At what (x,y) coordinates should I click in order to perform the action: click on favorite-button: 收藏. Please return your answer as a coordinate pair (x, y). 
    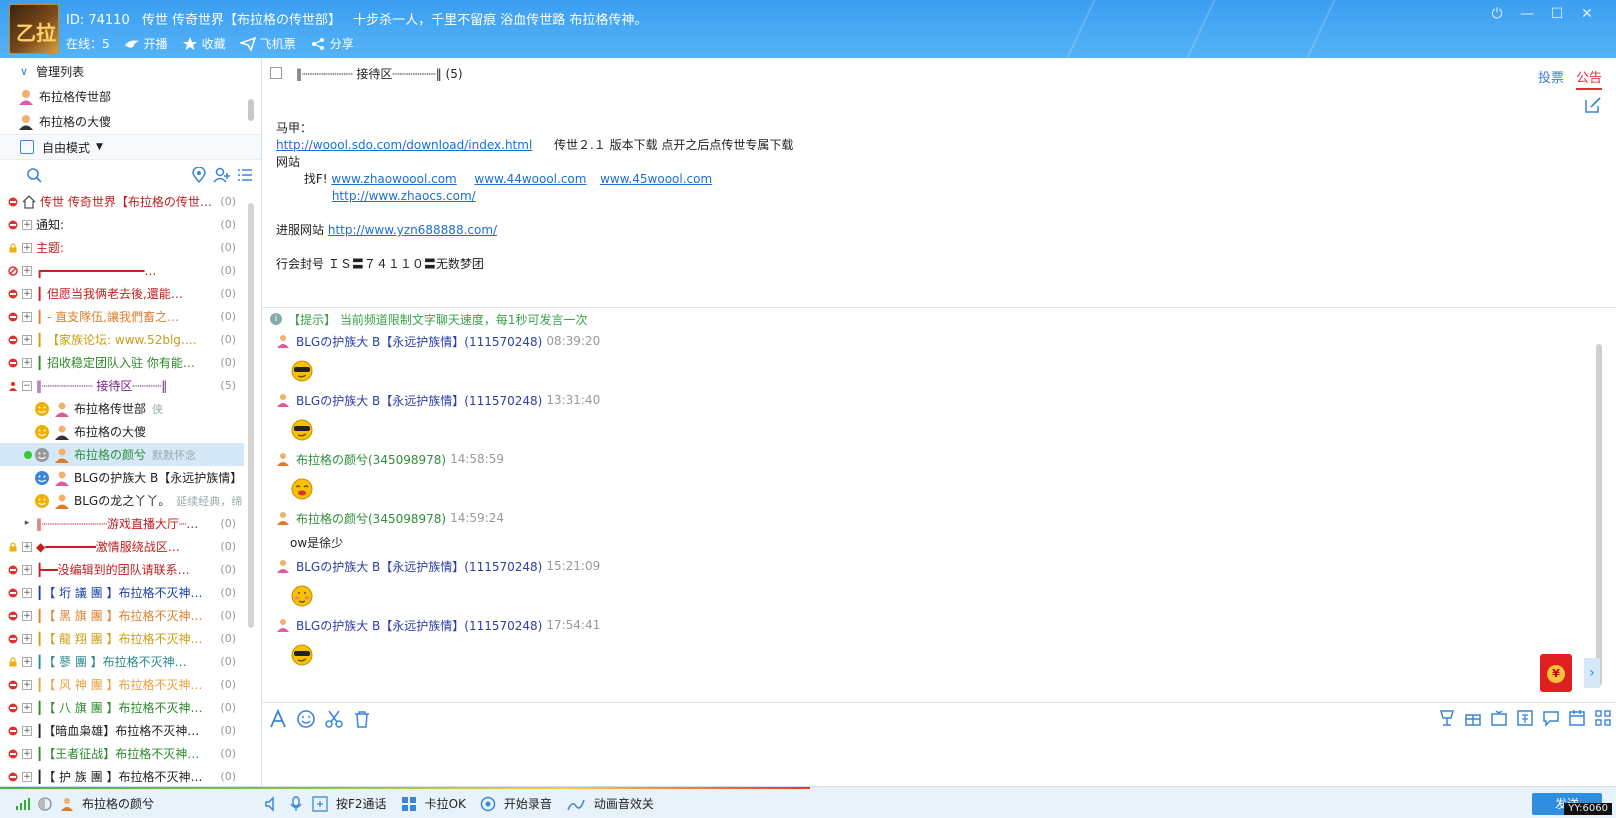
    Looking at the image, I should click on (204, 43).